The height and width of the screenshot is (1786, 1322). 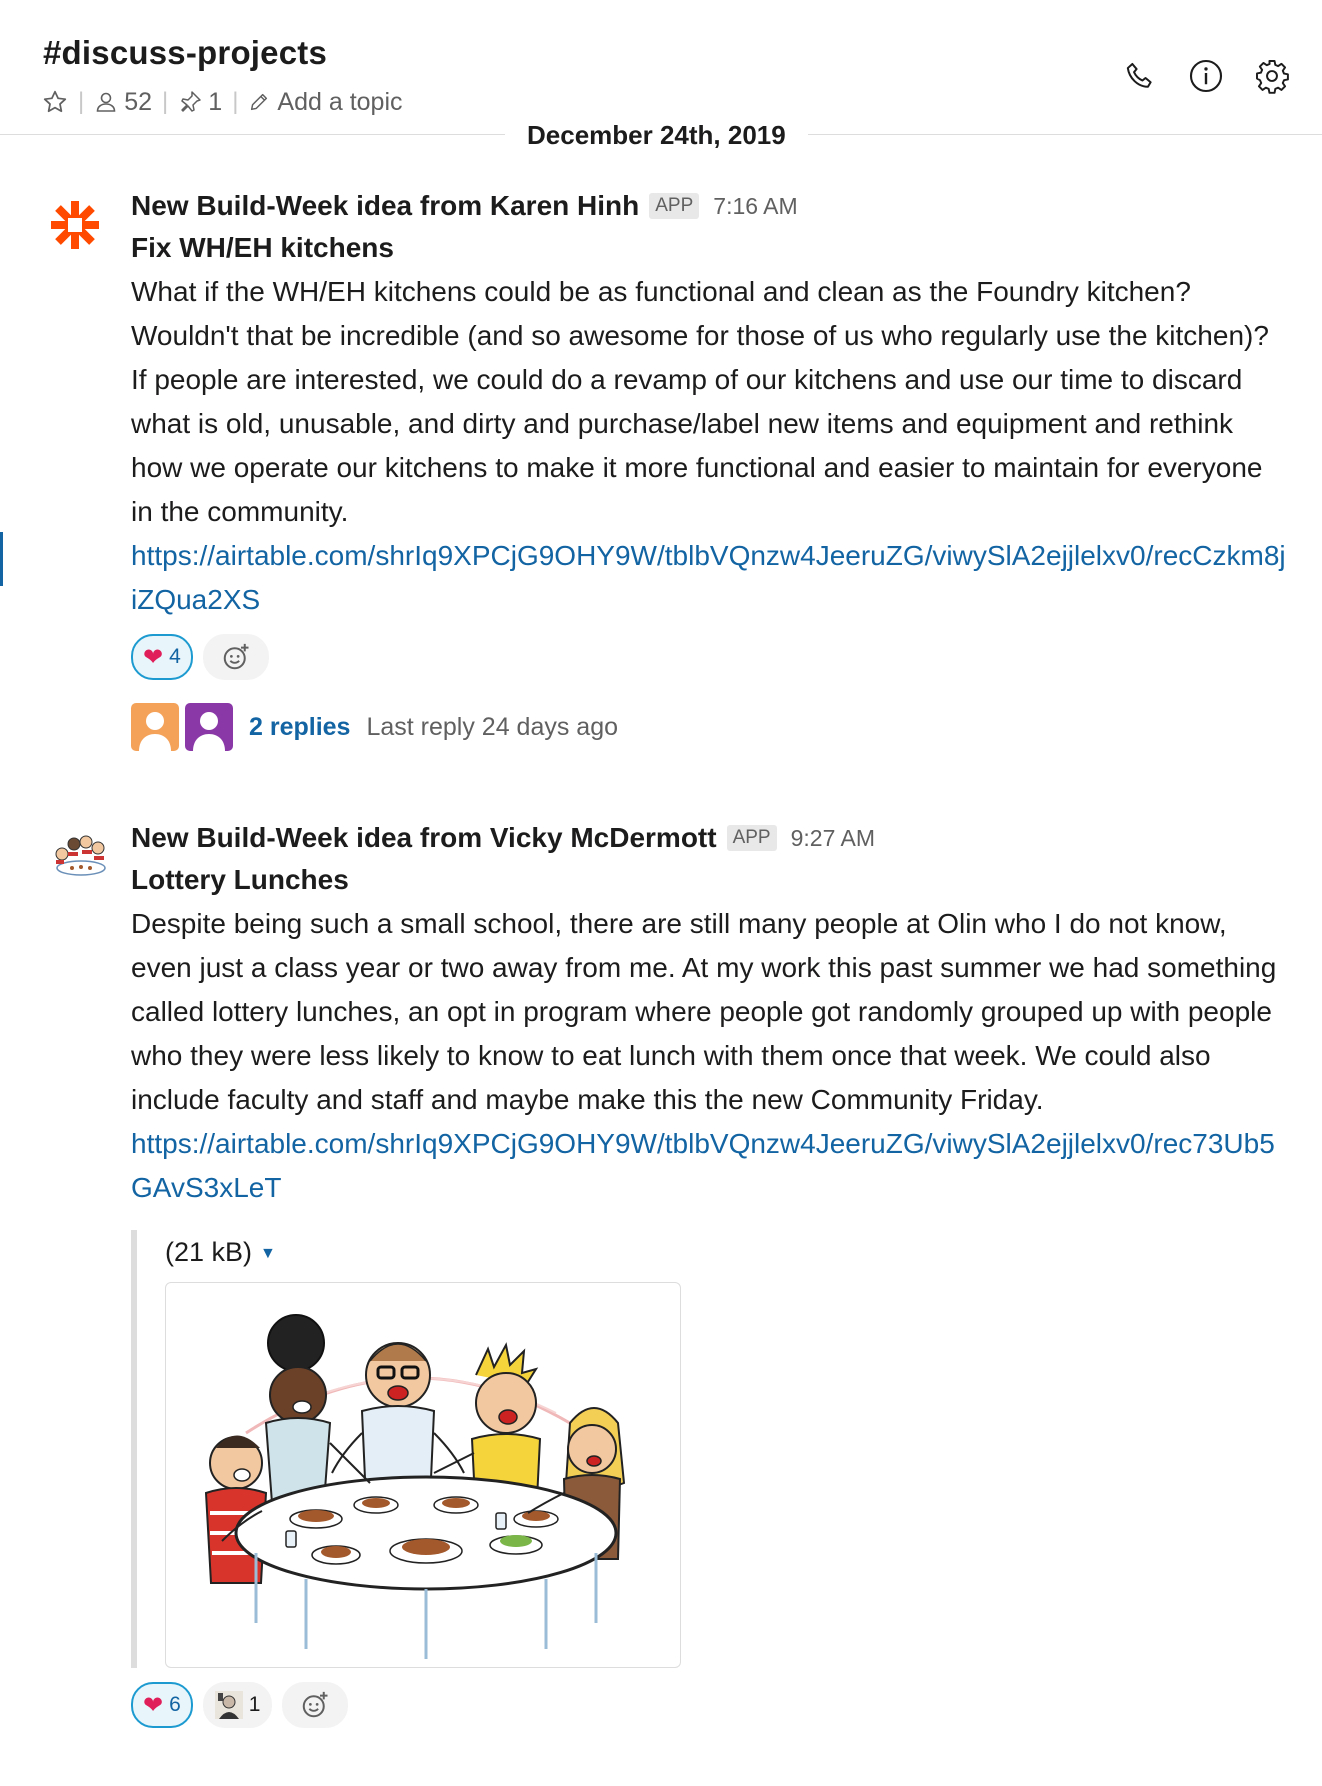 What do you see at coordinates (215, 101) in the screenshot?
I see `pin-count: 1` at bounding box center [215, 101].